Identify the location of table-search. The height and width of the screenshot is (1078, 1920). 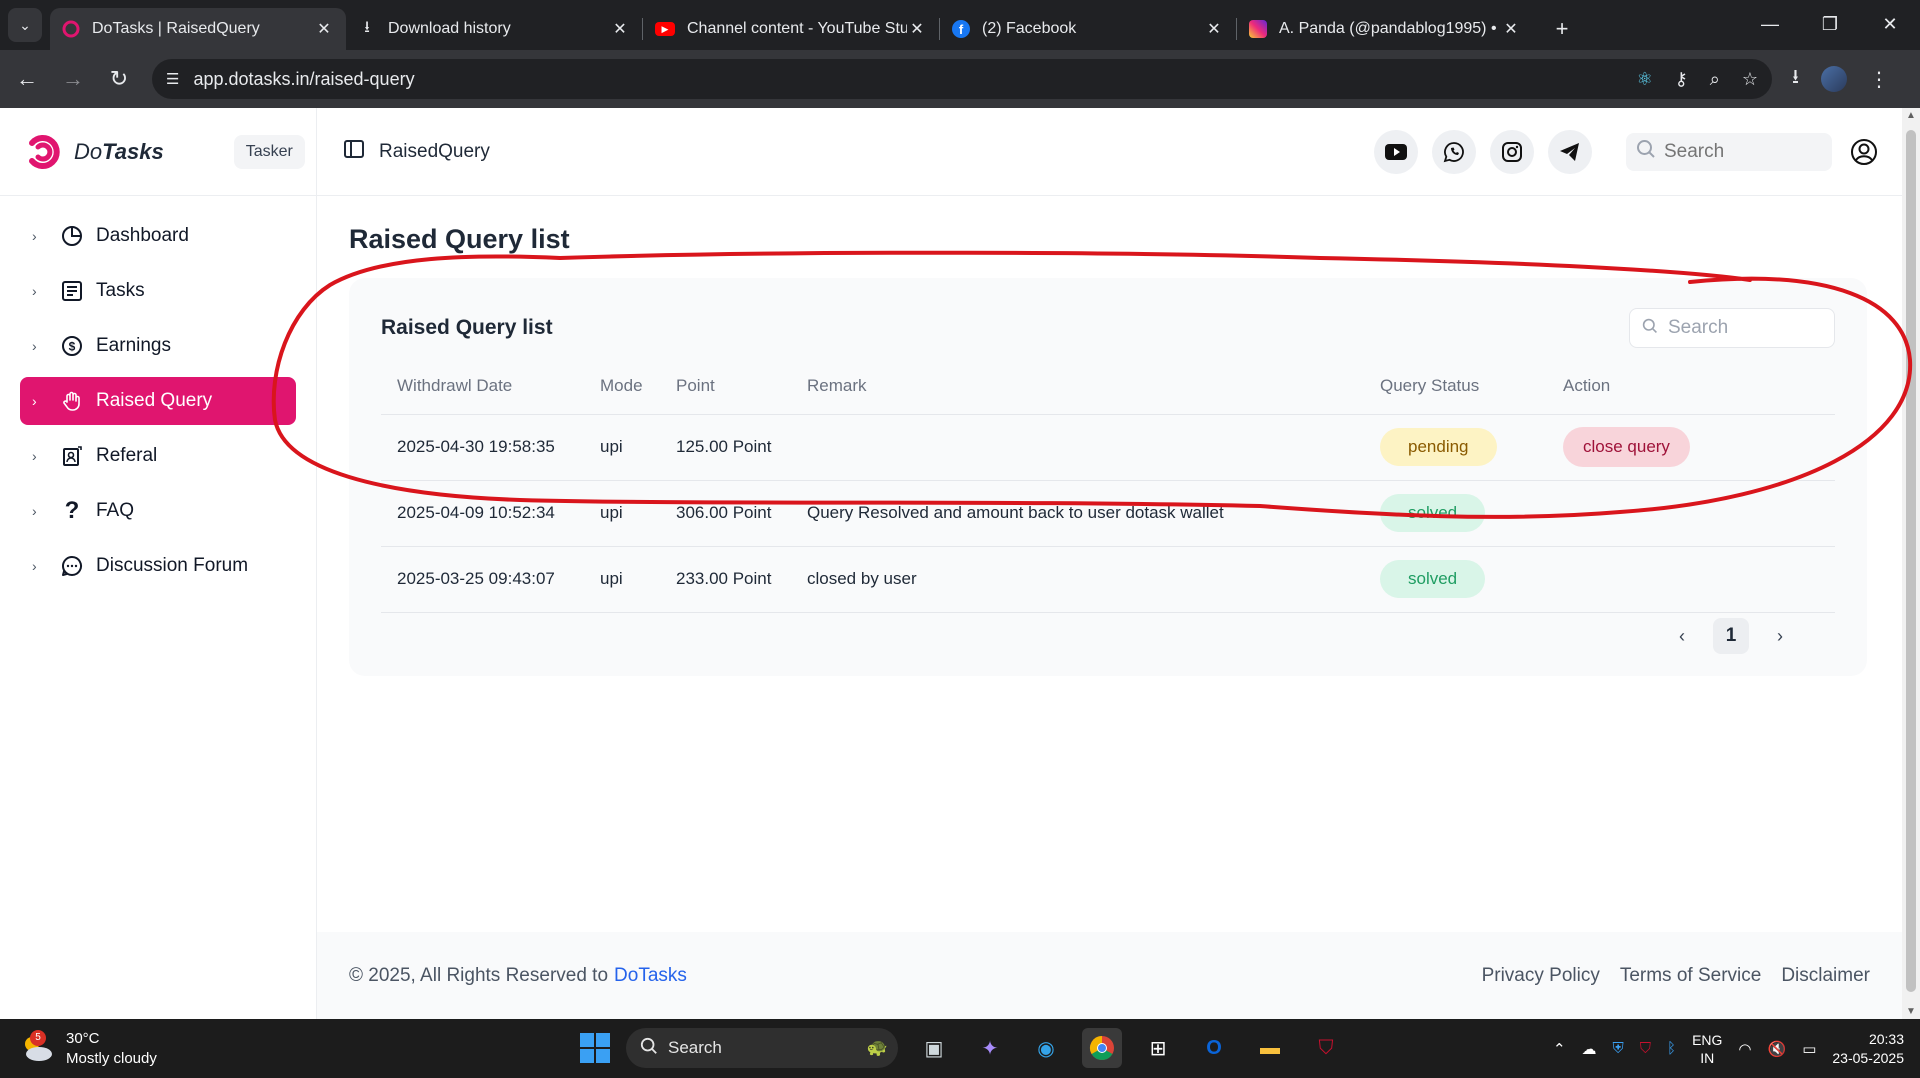
(1732, 328).